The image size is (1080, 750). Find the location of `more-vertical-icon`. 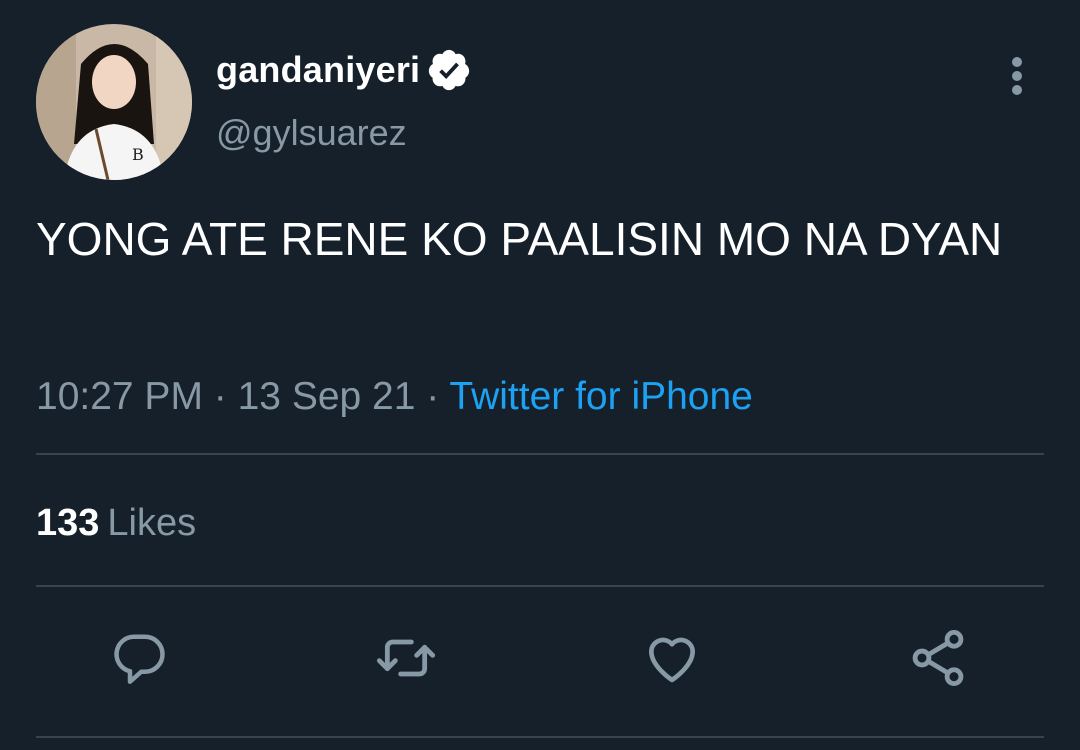

more-vertical-icon is located at coordinates (1017, 76).